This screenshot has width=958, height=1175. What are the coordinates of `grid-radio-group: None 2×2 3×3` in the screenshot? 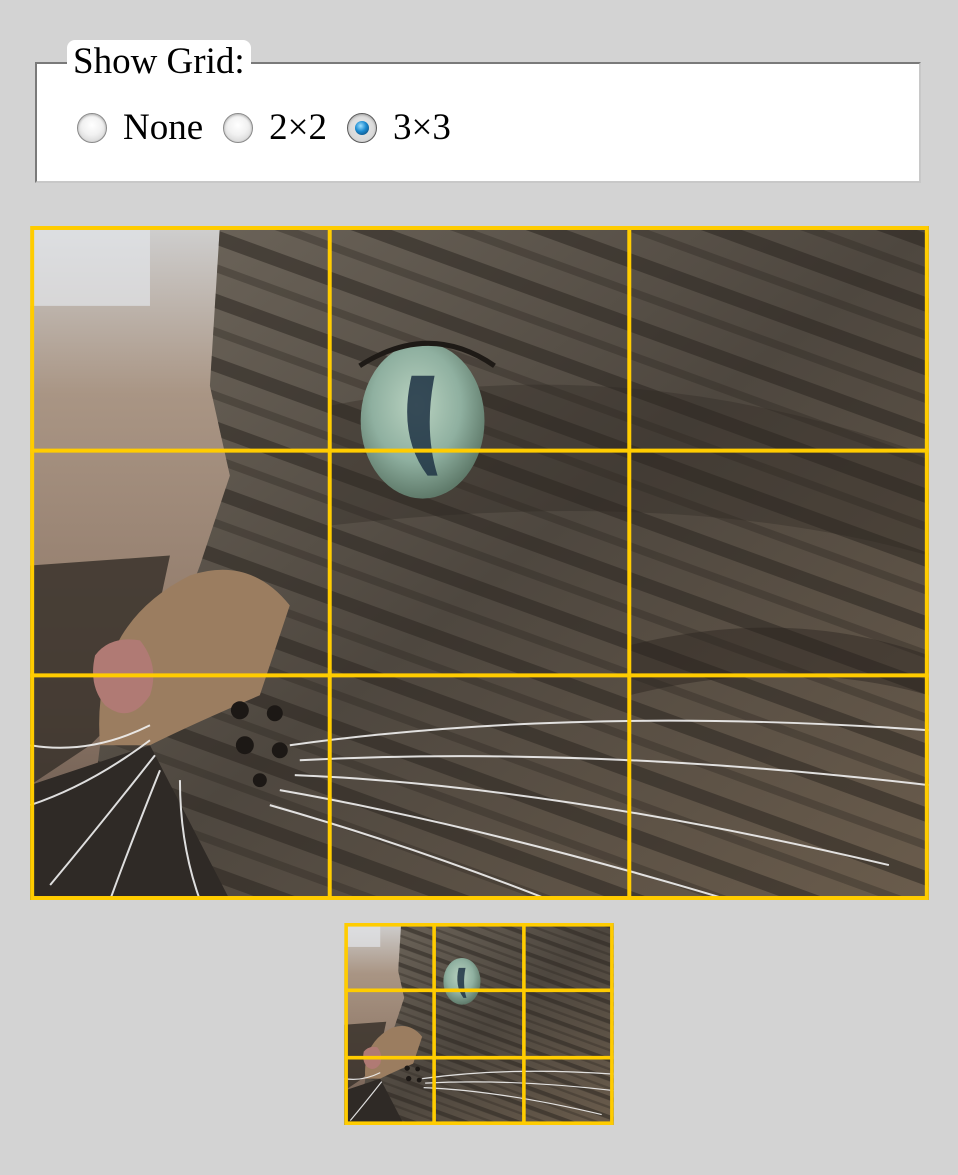 It's located at (274, 128).